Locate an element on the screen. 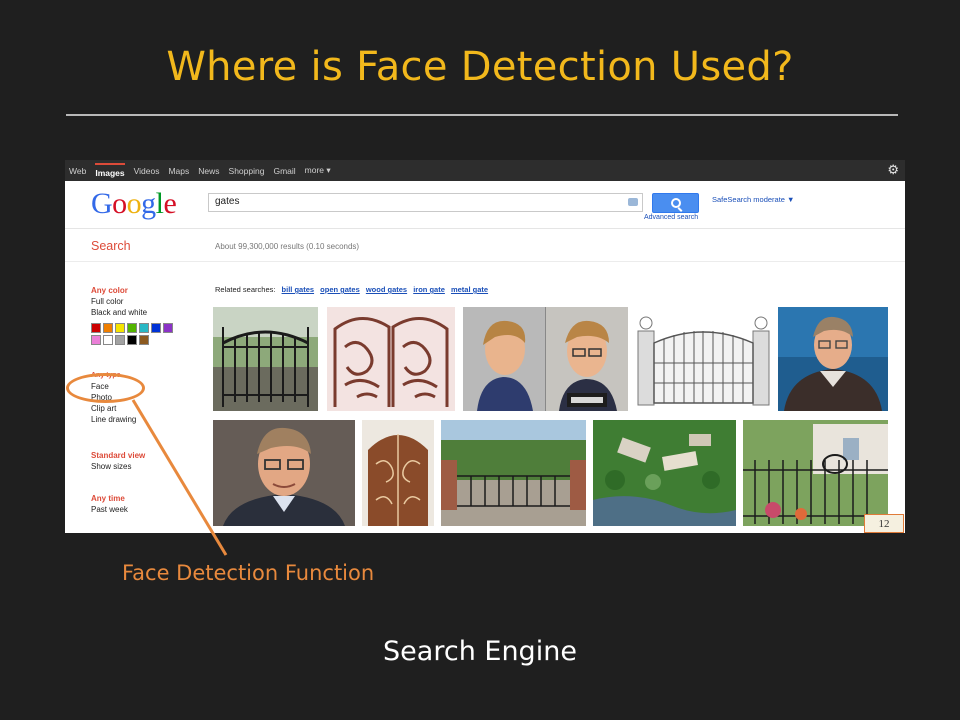  slide-caption: Search Engine is located at coordinates (480, 651).